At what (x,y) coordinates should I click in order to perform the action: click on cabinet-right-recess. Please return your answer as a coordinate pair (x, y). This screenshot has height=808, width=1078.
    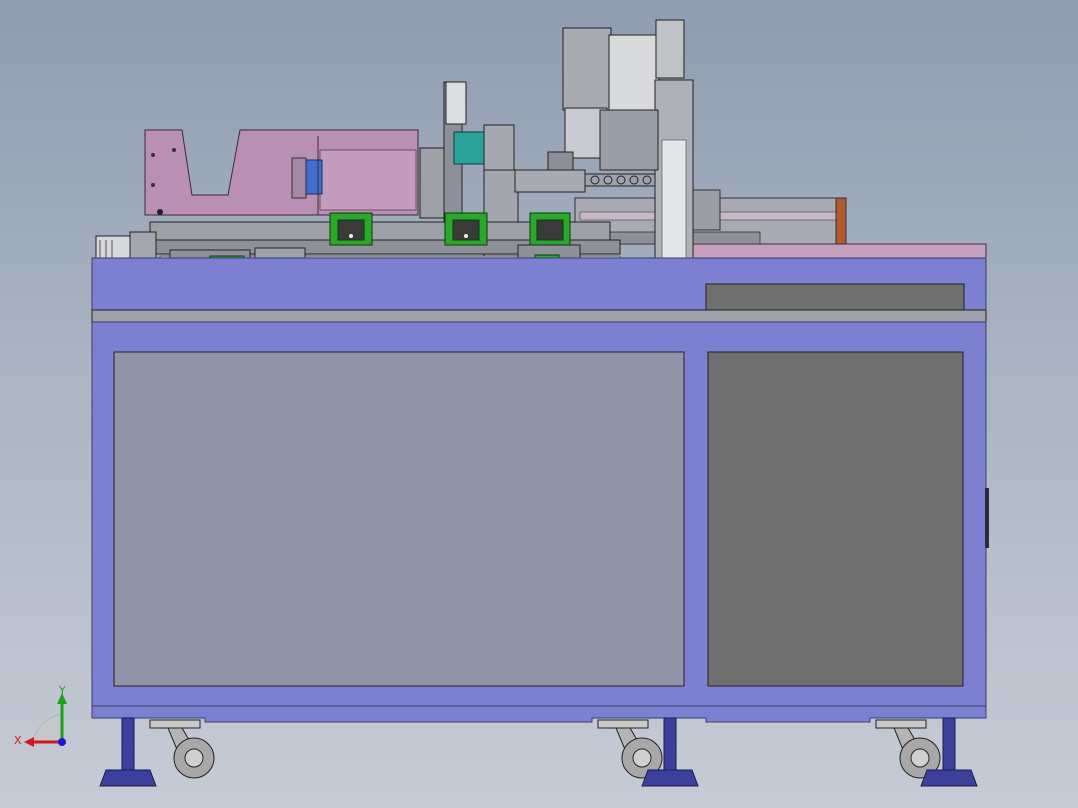
    Looking at the image, I should click on (835, 298).